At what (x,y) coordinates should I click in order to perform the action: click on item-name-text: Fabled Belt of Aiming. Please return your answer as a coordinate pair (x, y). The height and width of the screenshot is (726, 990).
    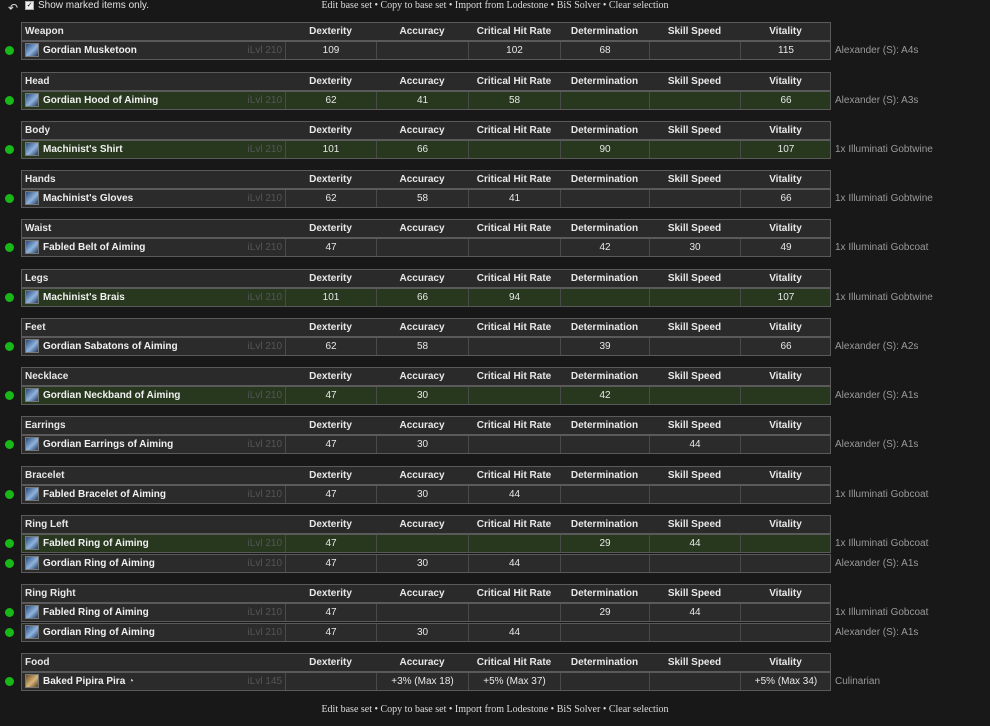
    Looking at the image, I should click on (94, 247).